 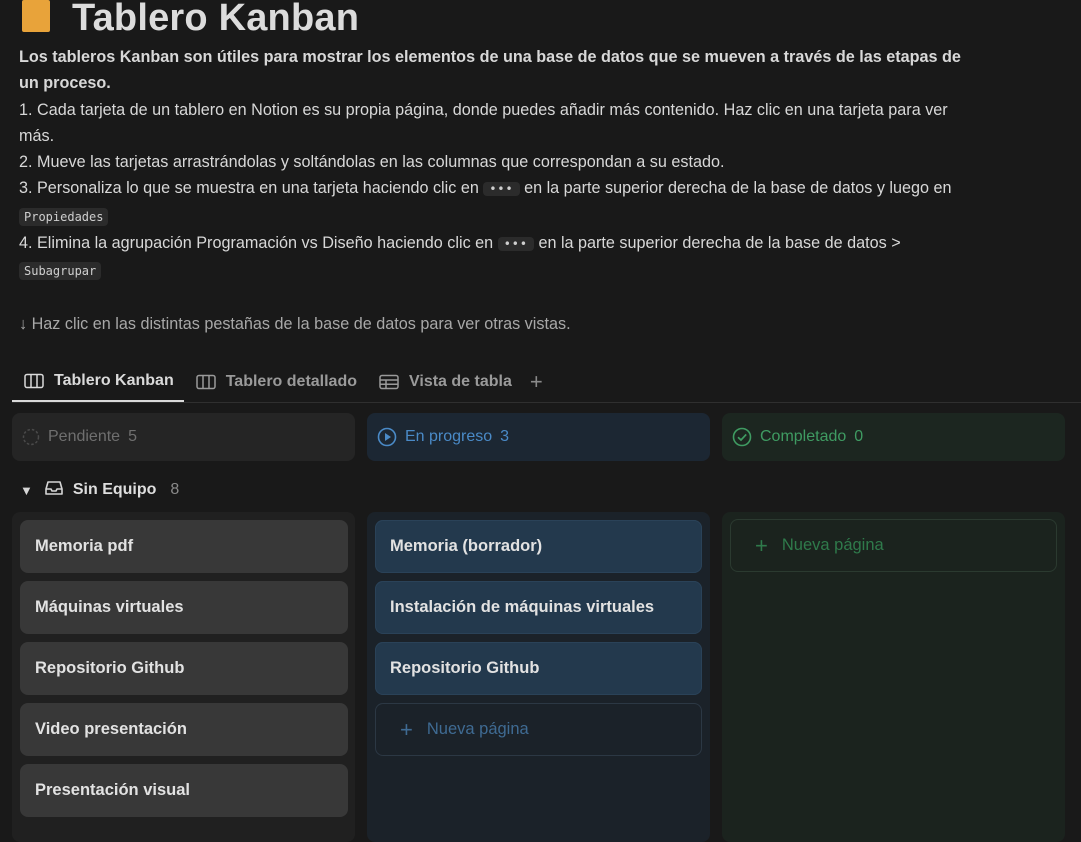 I want to click on tab-vista-de-tabla: Vista de tabla, so click(x=444, y=382).